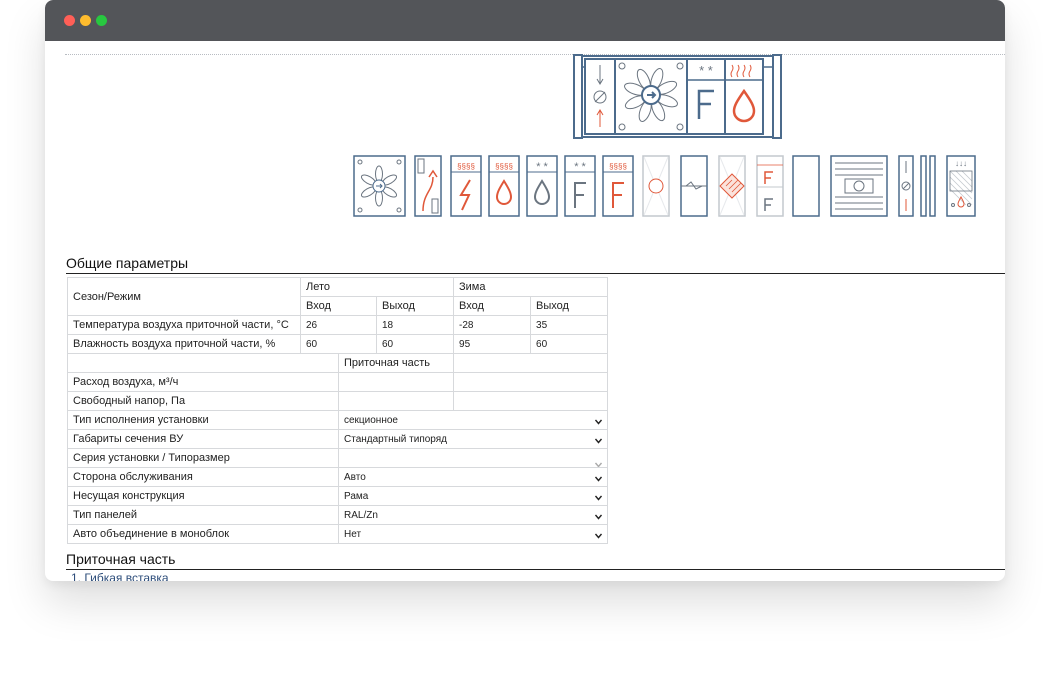  I want to click on airflow-extra-cell, so click(531, 382).